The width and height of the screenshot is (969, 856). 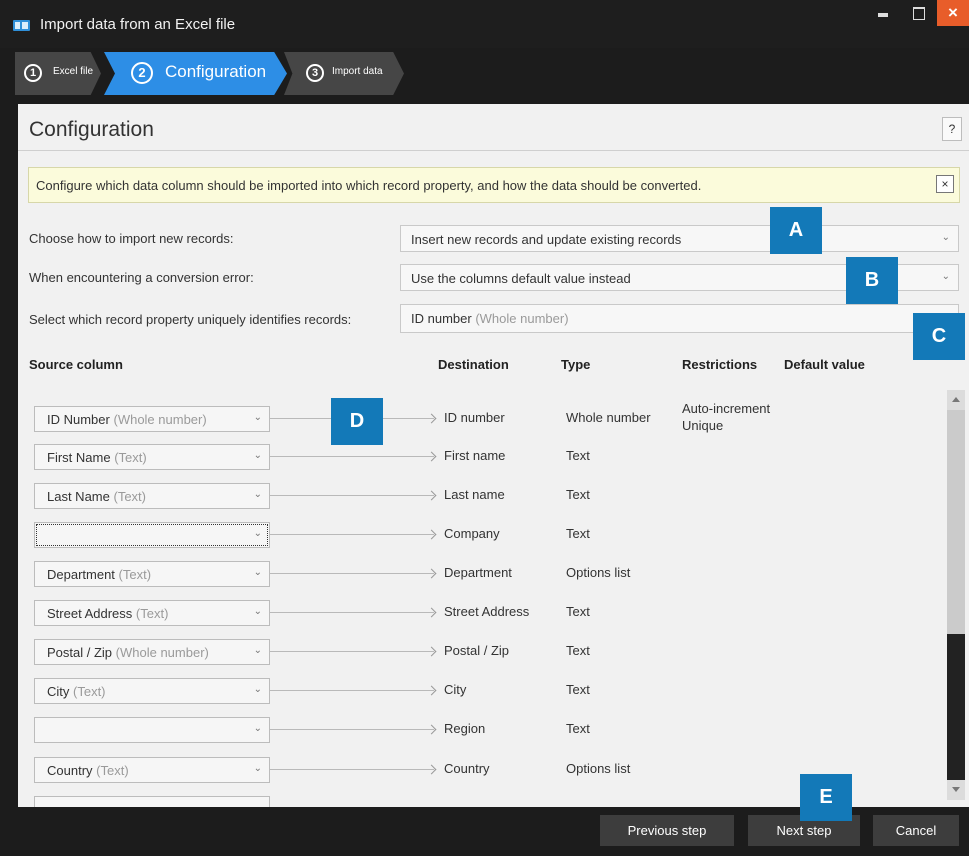 What do you see at coordinates (484, 24) in the screenshot?
I see `title-bar: Import data from an Excel file ×` at bounding box center [484, 24].